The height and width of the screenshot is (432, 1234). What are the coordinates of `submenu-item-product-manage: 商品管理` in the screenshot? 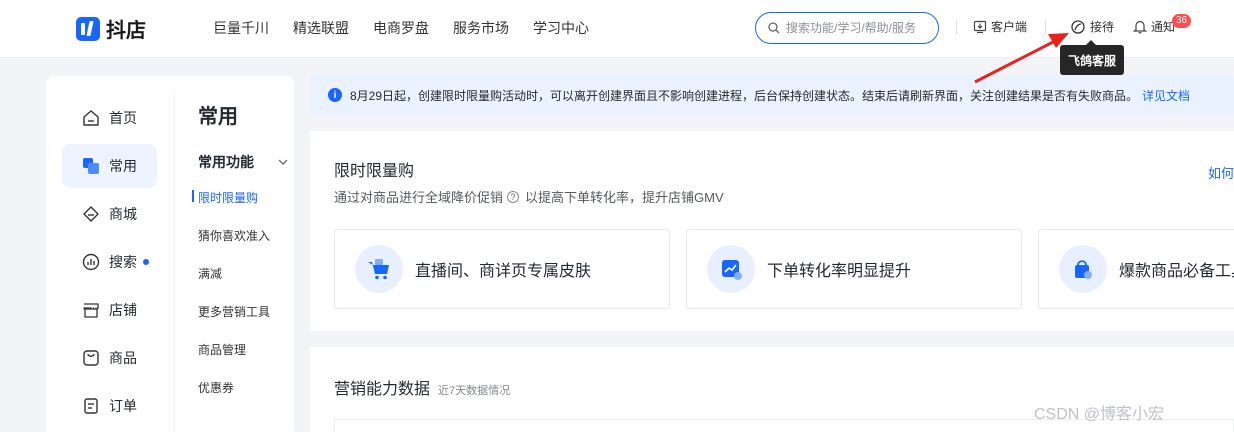 It's located at (231, 360).